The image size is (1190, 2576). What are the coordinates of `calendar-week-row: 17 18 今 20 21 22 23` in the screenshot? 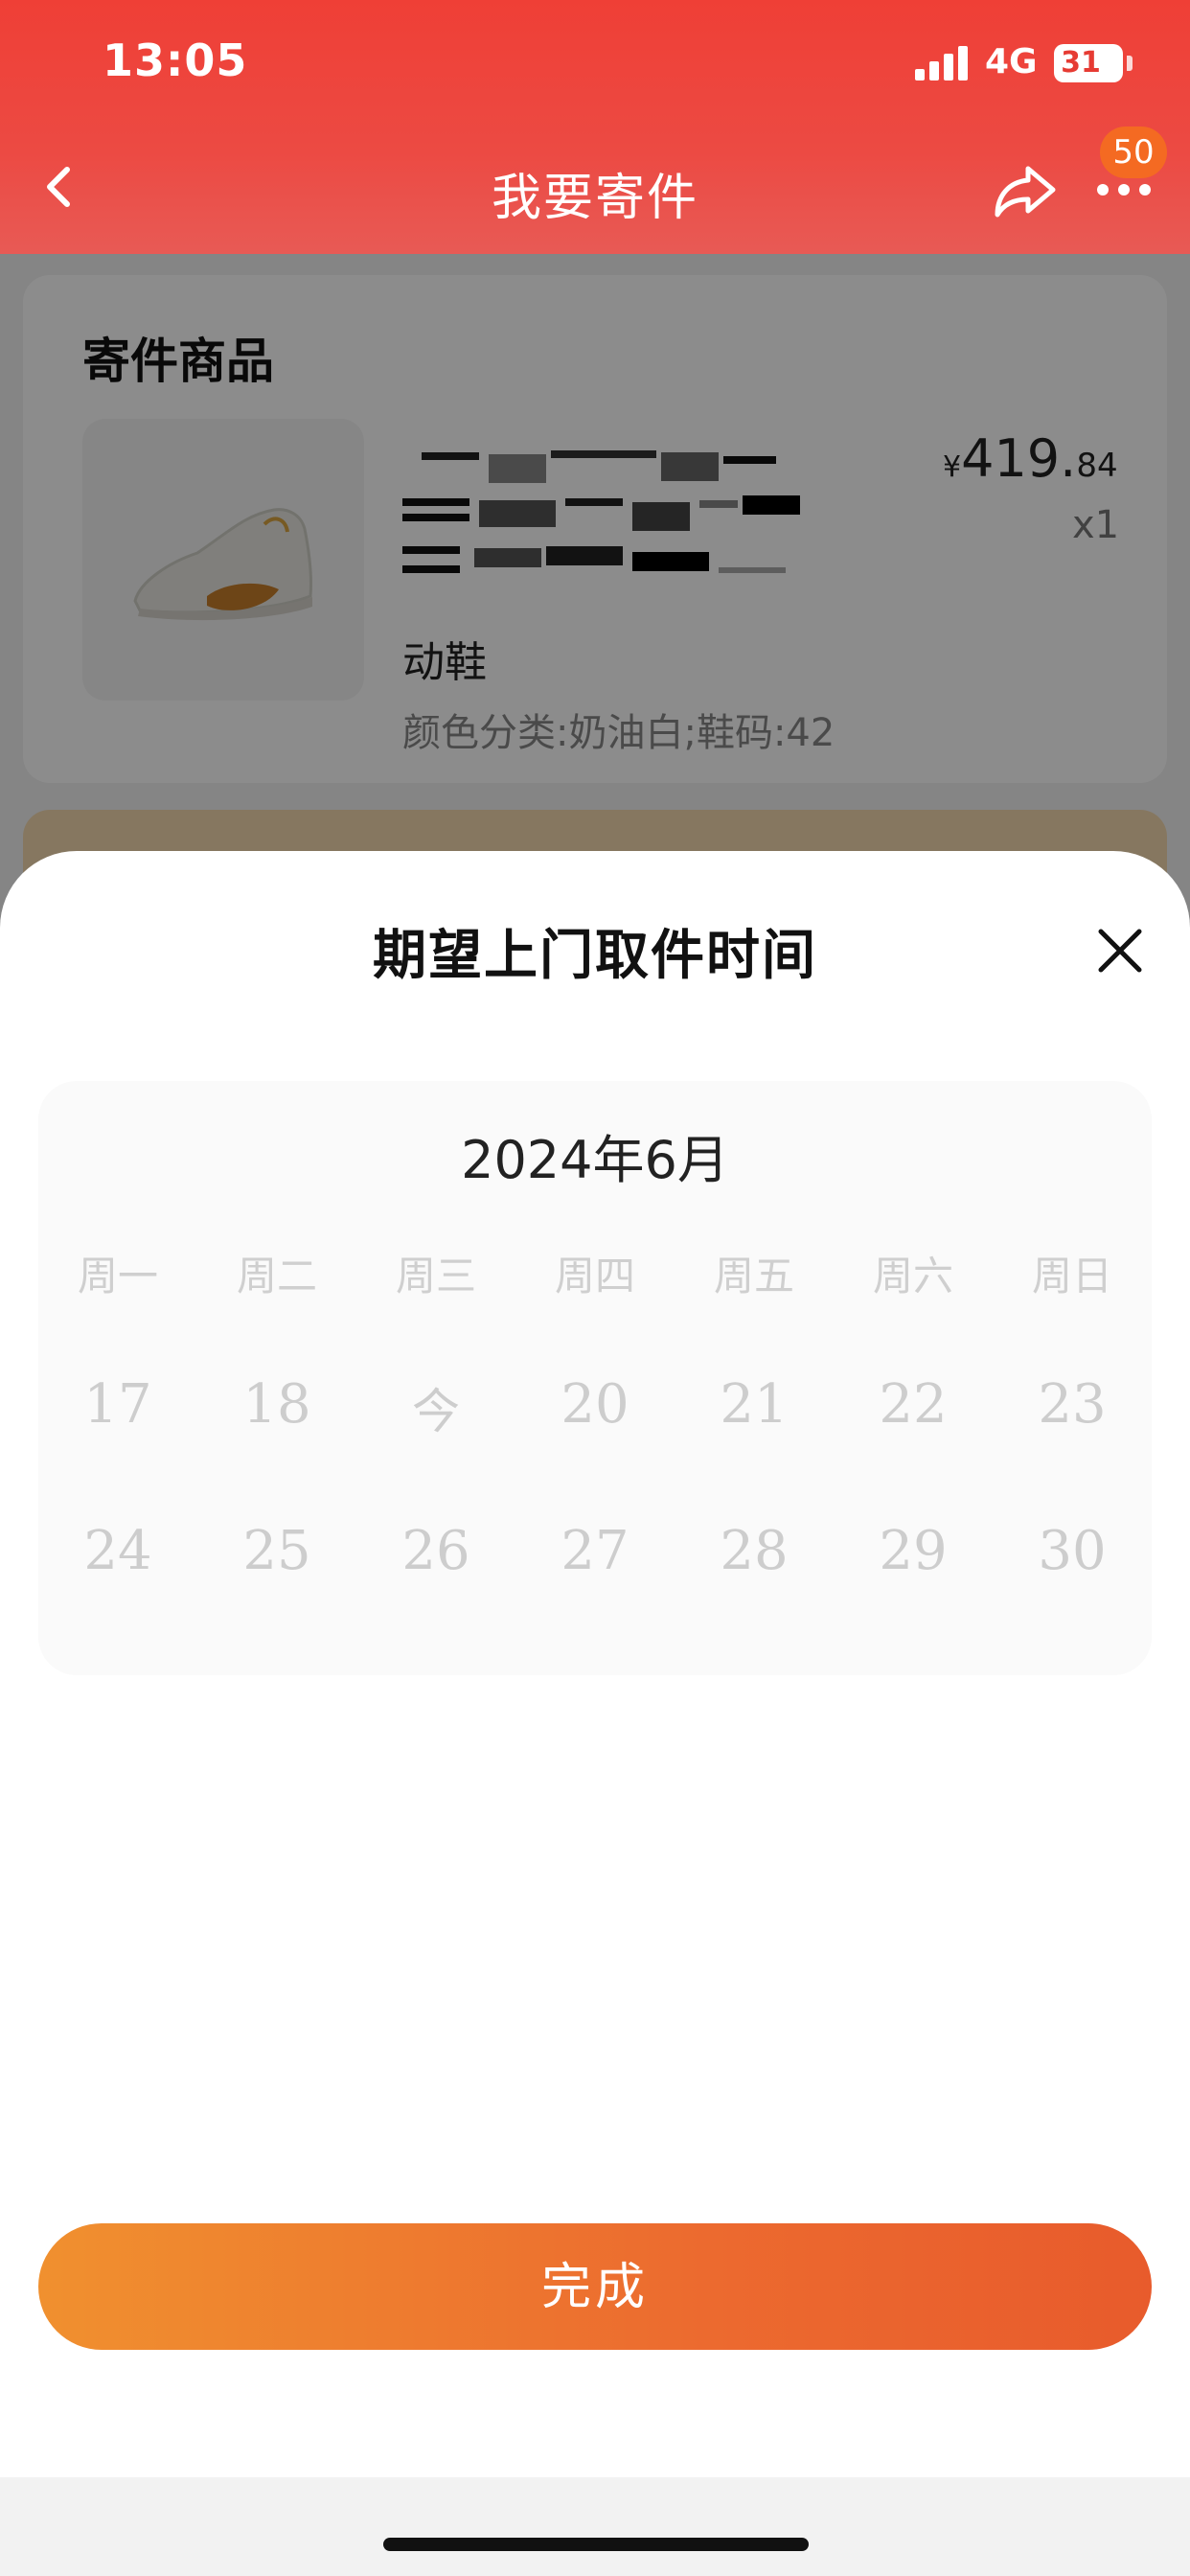 It's located at (595, 1411).